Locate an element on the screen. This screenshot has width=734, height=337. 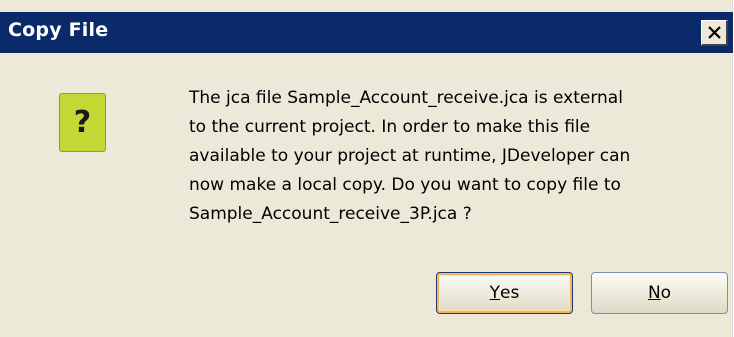
no-button: No is located at coordinates (659, 293).